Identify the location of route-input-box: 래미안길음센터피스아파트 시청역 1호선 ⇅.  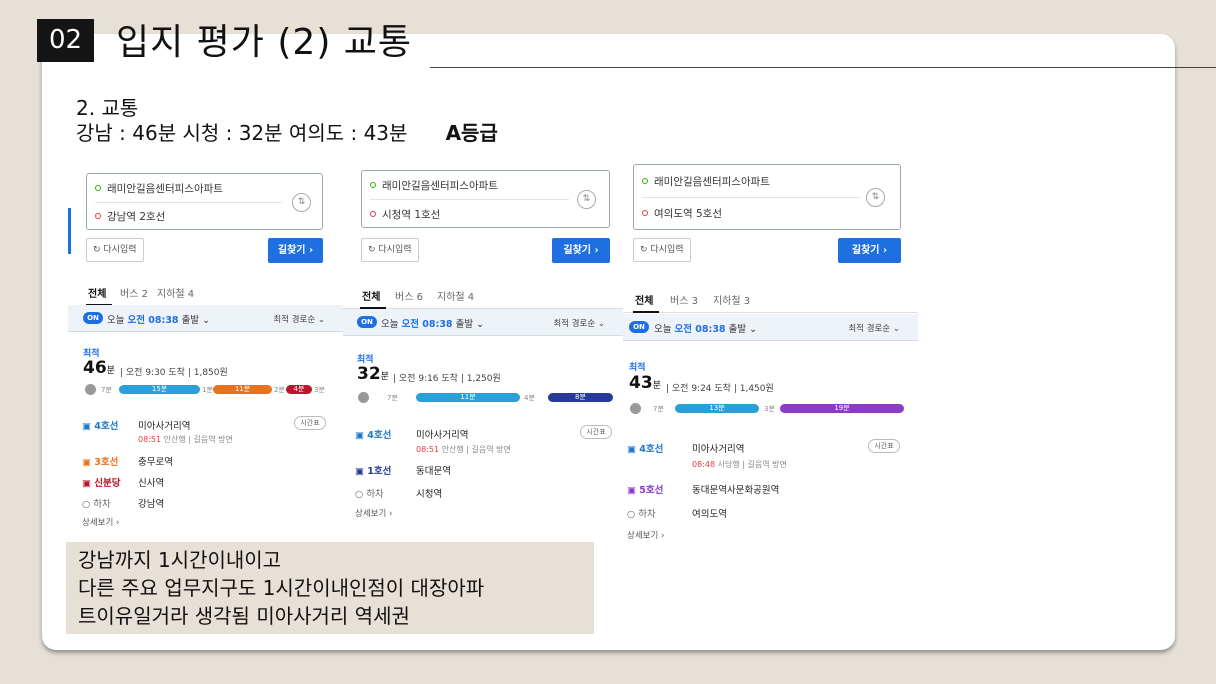
(485, 199).